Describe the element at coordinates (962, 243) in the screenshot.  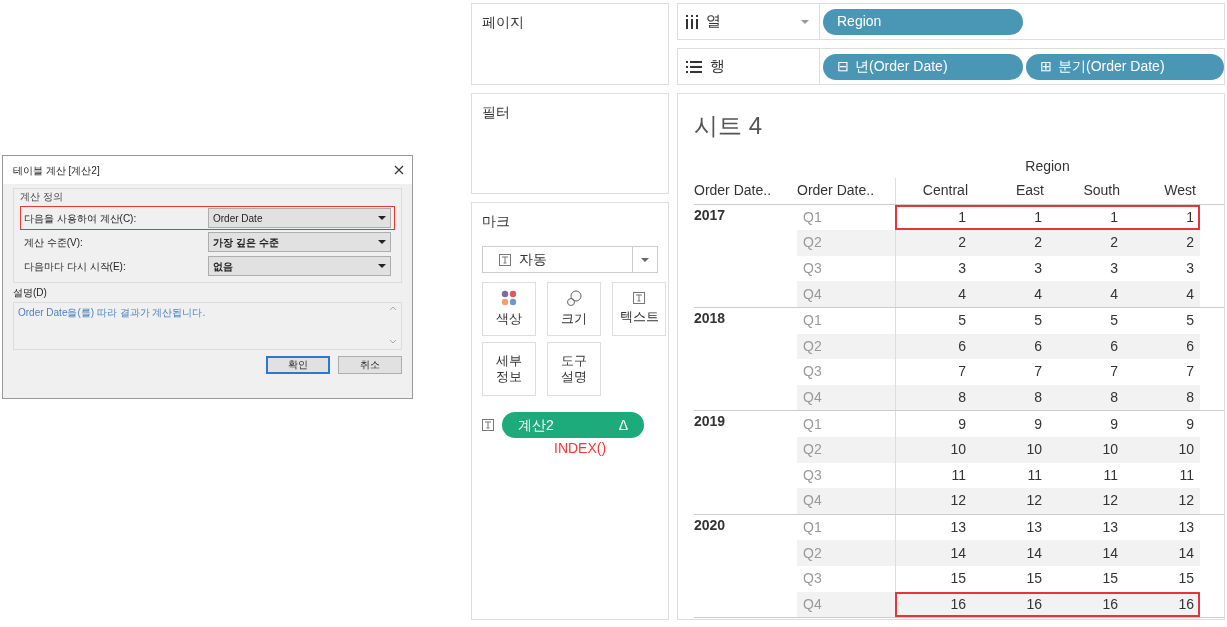
I see `table-cell-text: 2` at that location.